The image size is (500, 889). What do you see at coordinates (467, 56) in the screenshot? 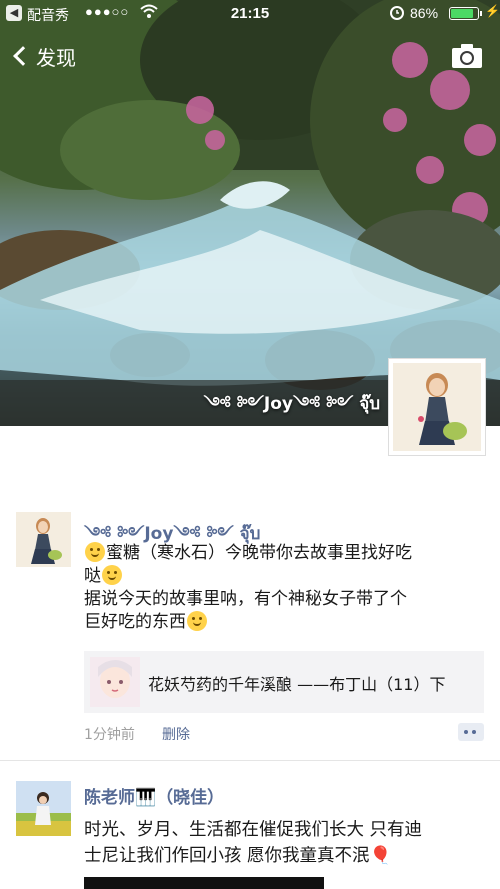
I see `camera-icon` at bounding box center [467, 56].